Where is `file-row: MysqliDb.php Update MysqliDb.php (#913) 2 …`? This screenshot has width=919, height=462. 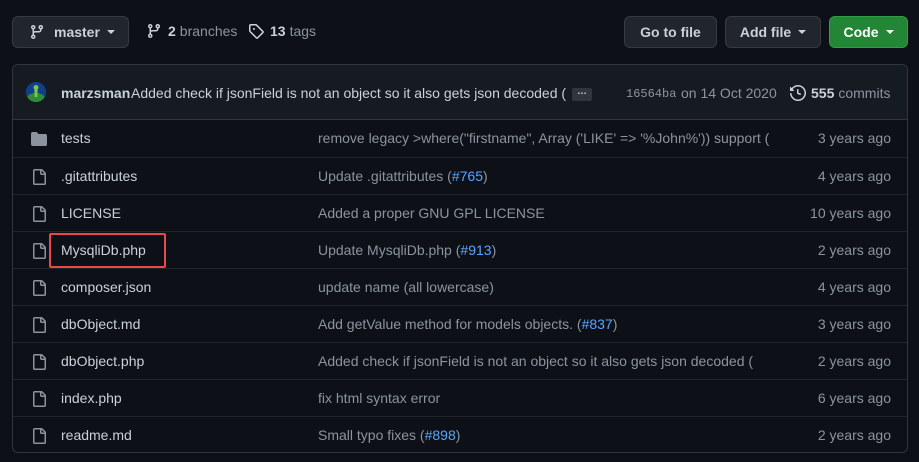
file-row: MysqliDb.php Update MysqliDb.php (#913) 2 … is located at coordinates (460, 249).